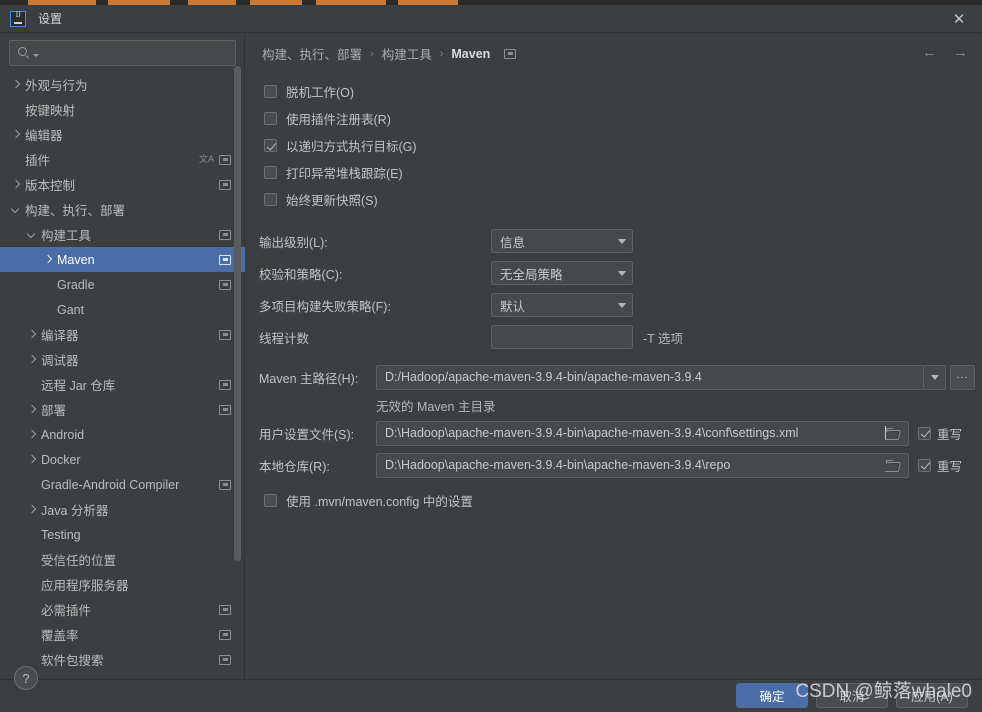 The image size is (982, 712). Describe the element at coordinates (513, 242) in the screenshot. I see `maven-combo-value-0: 信息` at that location.